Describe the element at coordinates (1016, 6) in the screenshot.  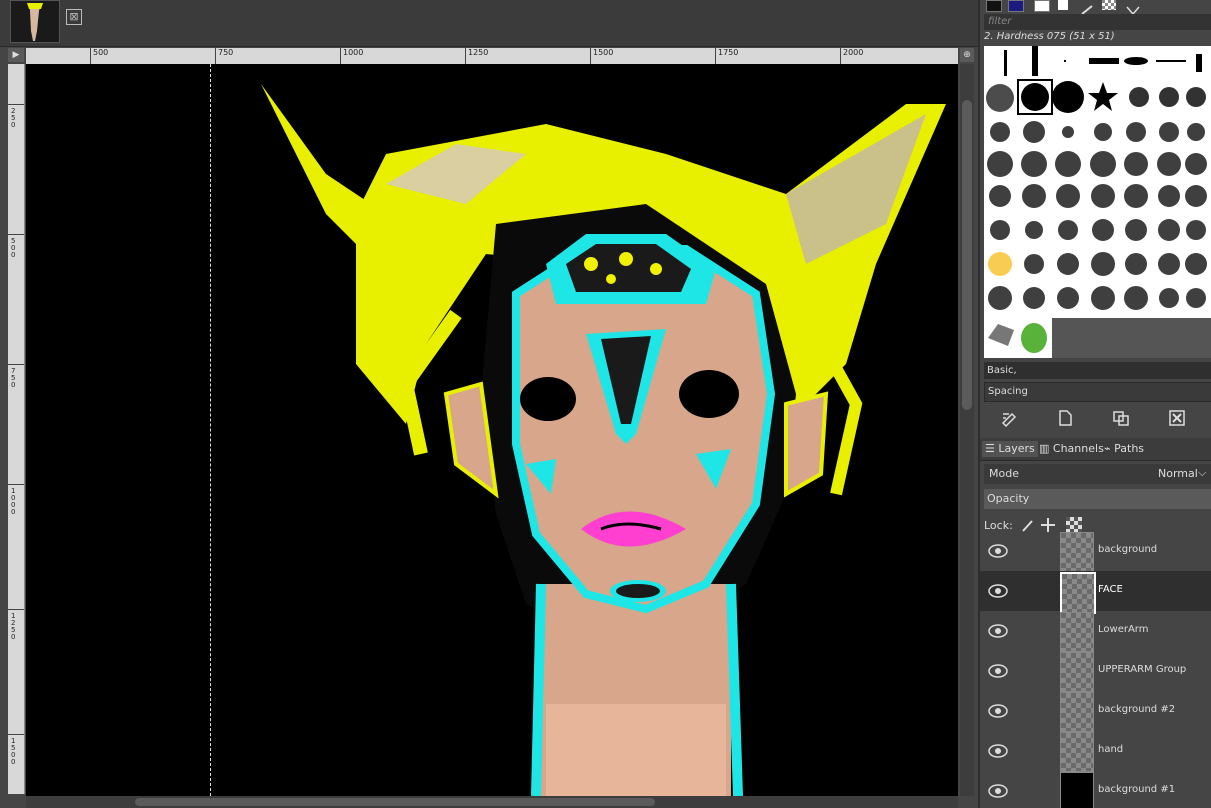
I see `pattern-icon` at that location.